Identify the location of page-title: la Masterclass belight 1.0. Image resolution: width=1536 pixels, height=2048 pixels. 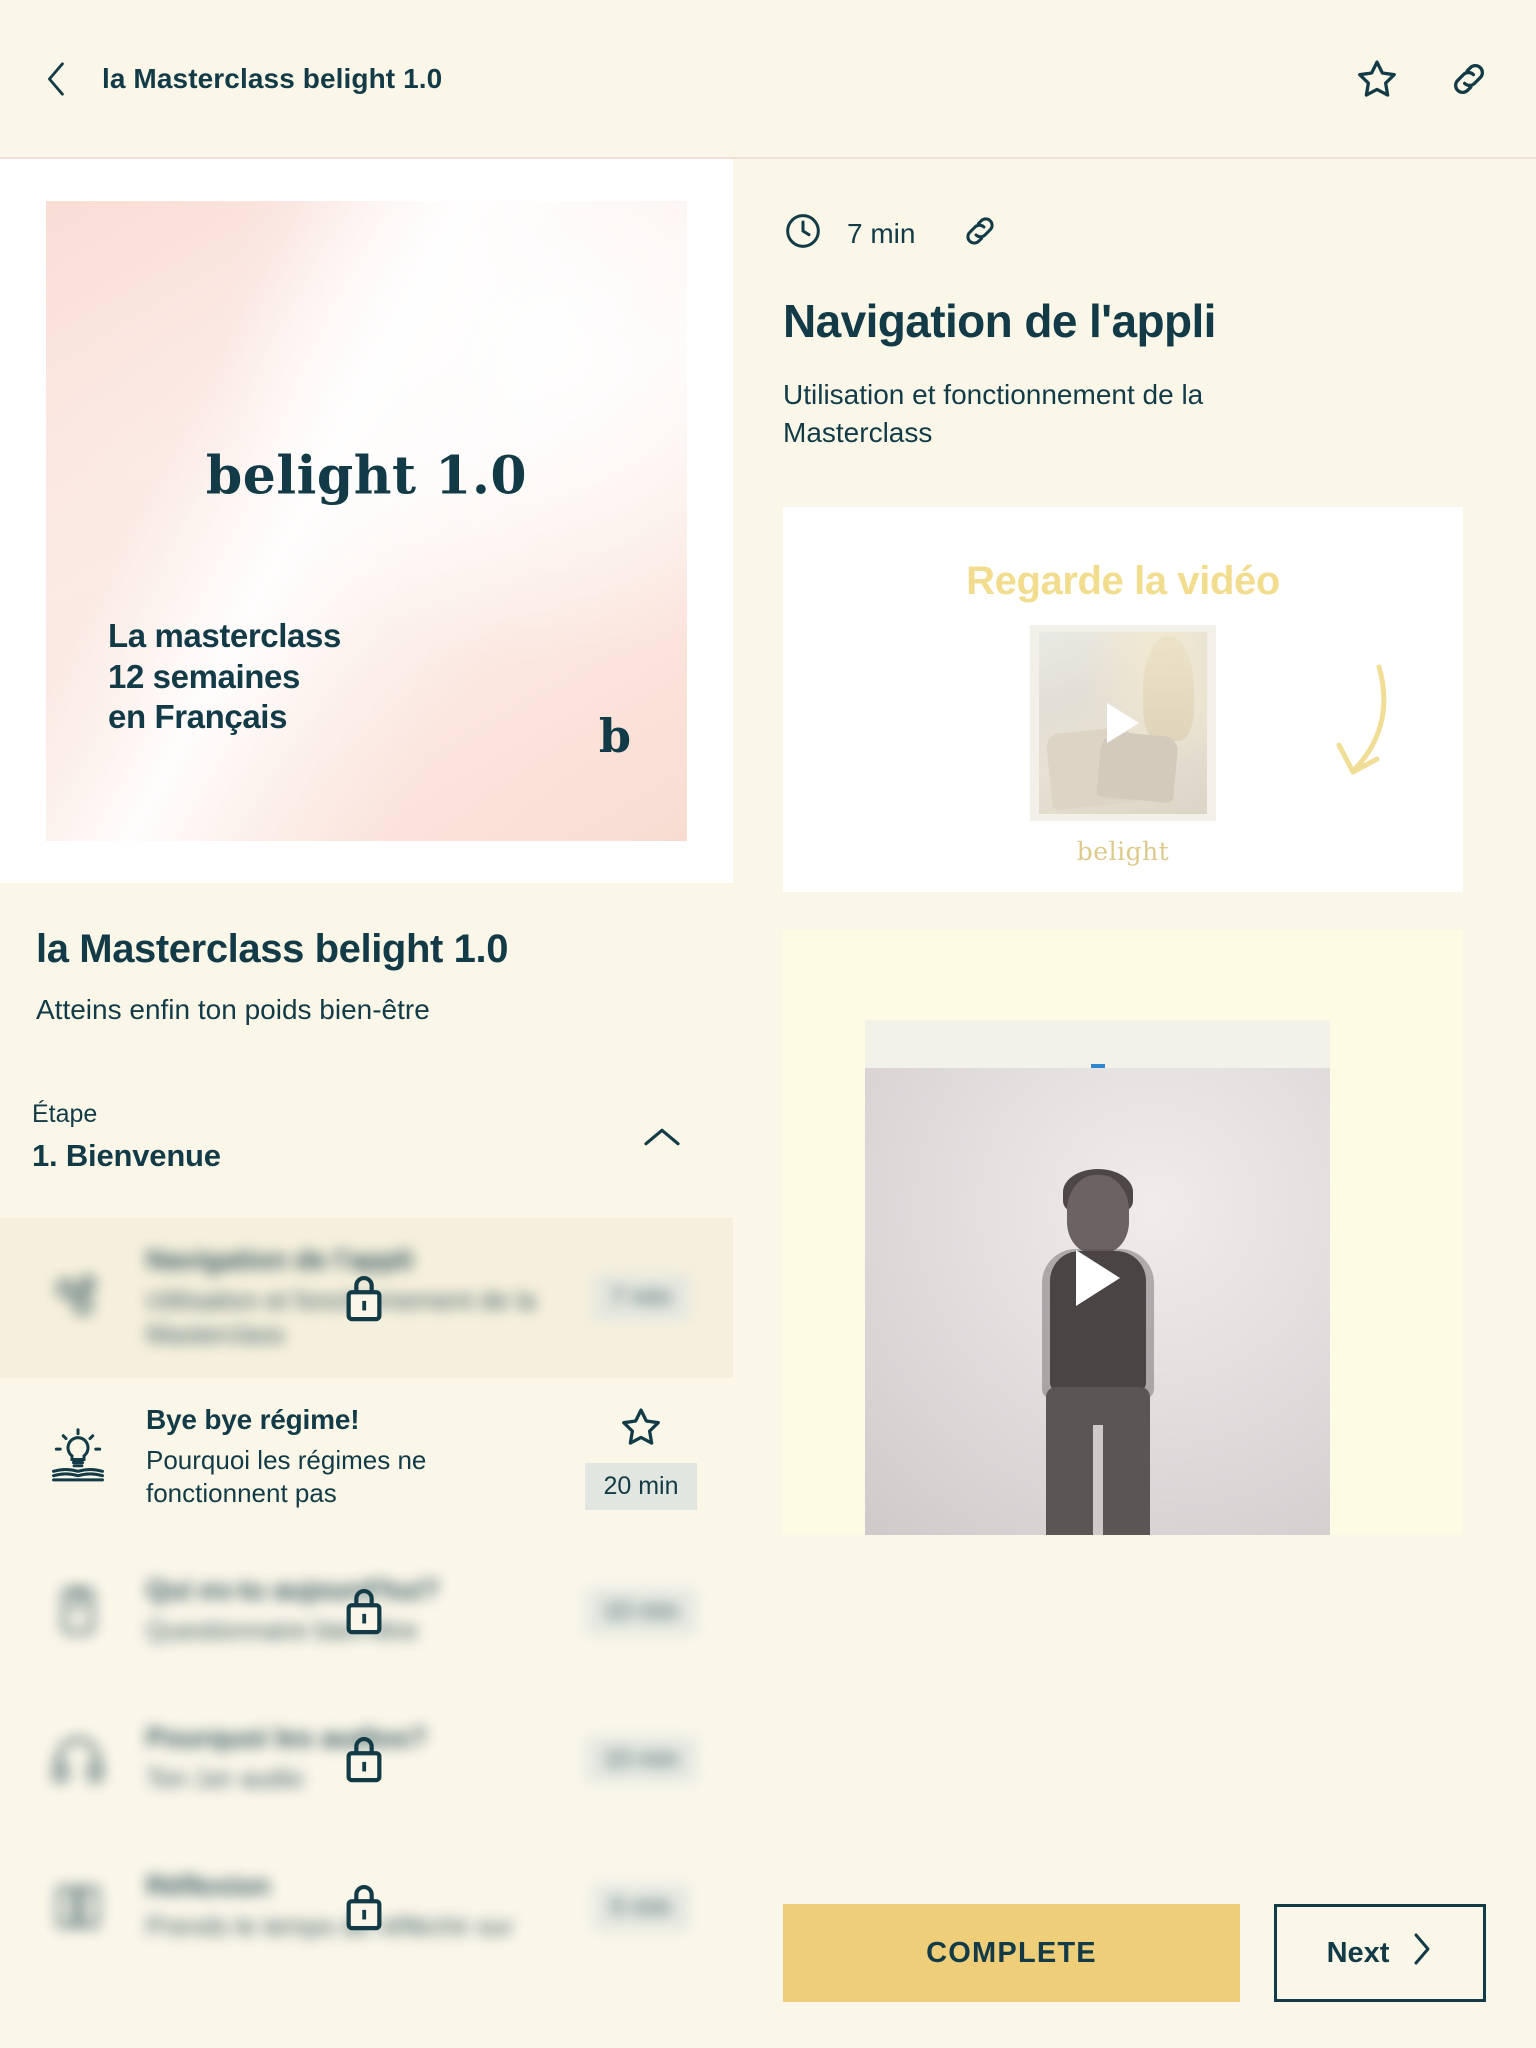
(272, 78).